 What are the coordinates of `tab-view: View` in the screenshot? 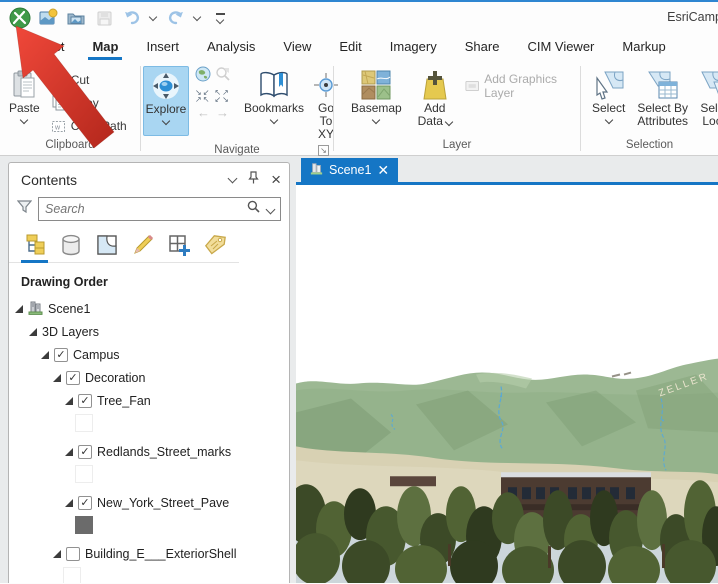 It's located at (297, 47).